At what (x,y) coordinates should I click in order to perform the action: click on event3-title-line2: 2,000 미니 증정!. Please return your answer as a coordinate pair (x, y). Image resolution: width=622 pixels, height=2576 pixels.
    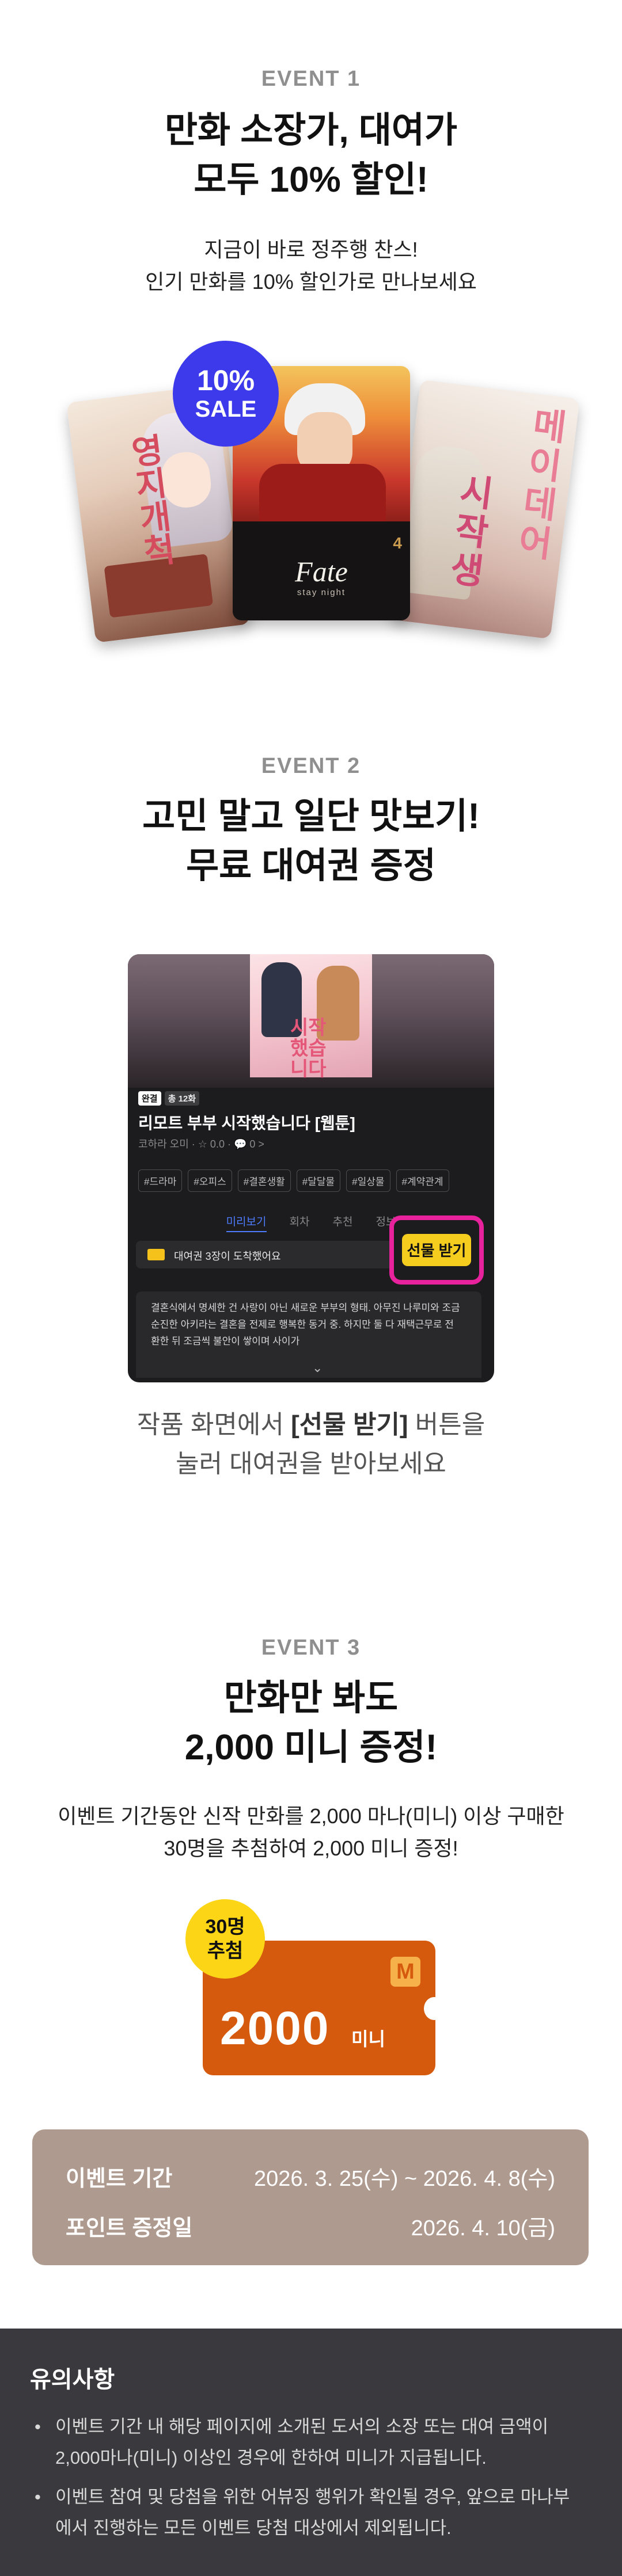
    Looking at the image, I should click on (311, 1747).